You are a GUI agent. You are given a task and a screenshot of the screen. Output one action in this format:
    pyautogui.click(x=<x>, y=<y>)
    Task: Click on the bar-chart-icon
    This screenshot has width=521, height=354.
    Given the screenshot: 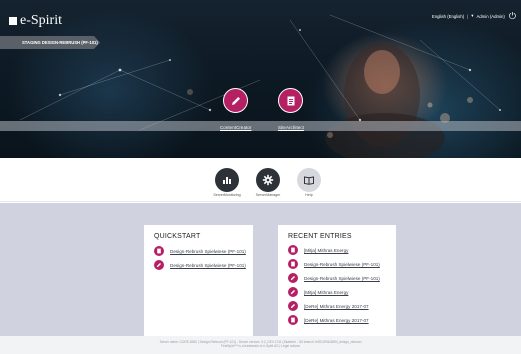 What is the action you would take?
    pyautogui.click(x=227, y=180)
    